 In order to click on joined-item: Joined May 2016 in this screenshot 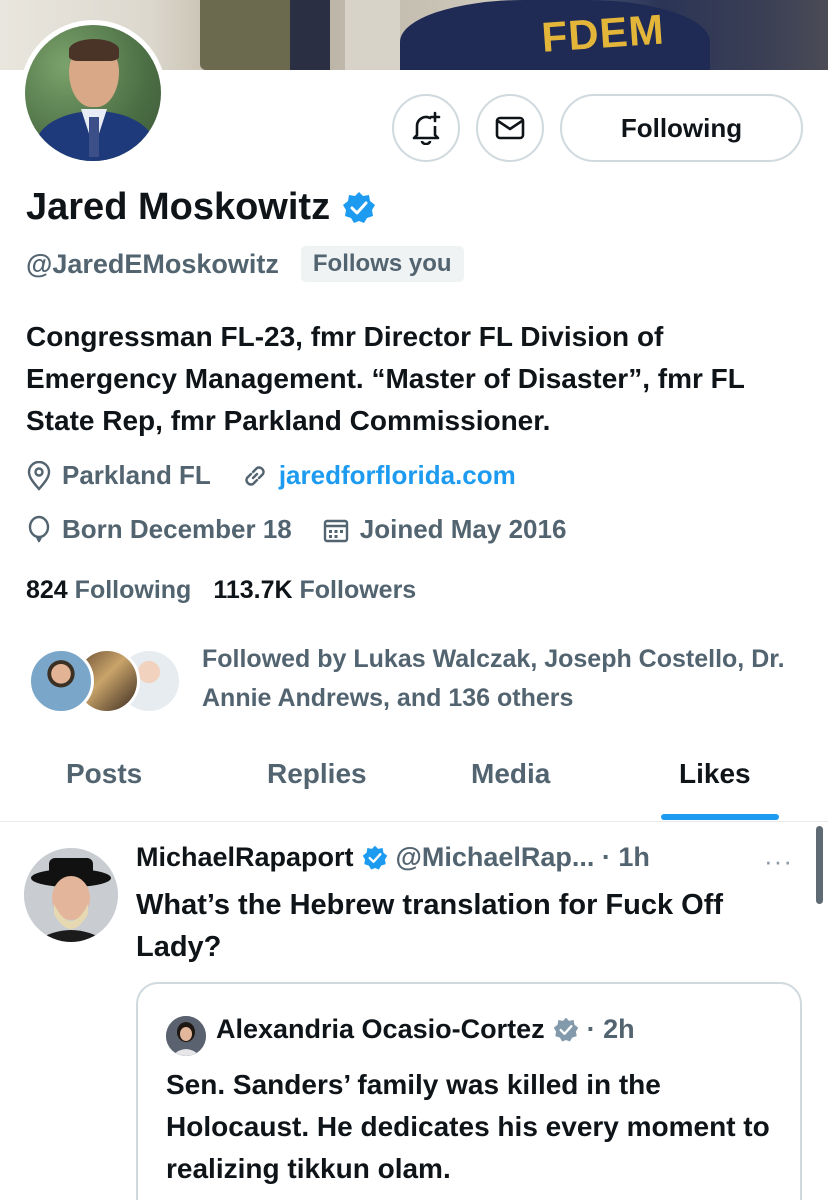, I will do `click(444, 529)`.